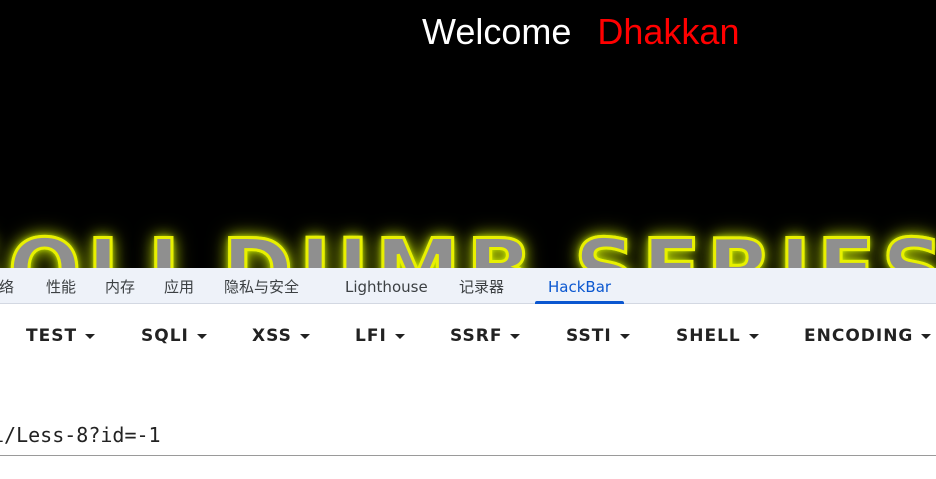  Describe the element at coordinates (481, 286) in the screenshot. I see `tab-recorder: 记录器` at that location.